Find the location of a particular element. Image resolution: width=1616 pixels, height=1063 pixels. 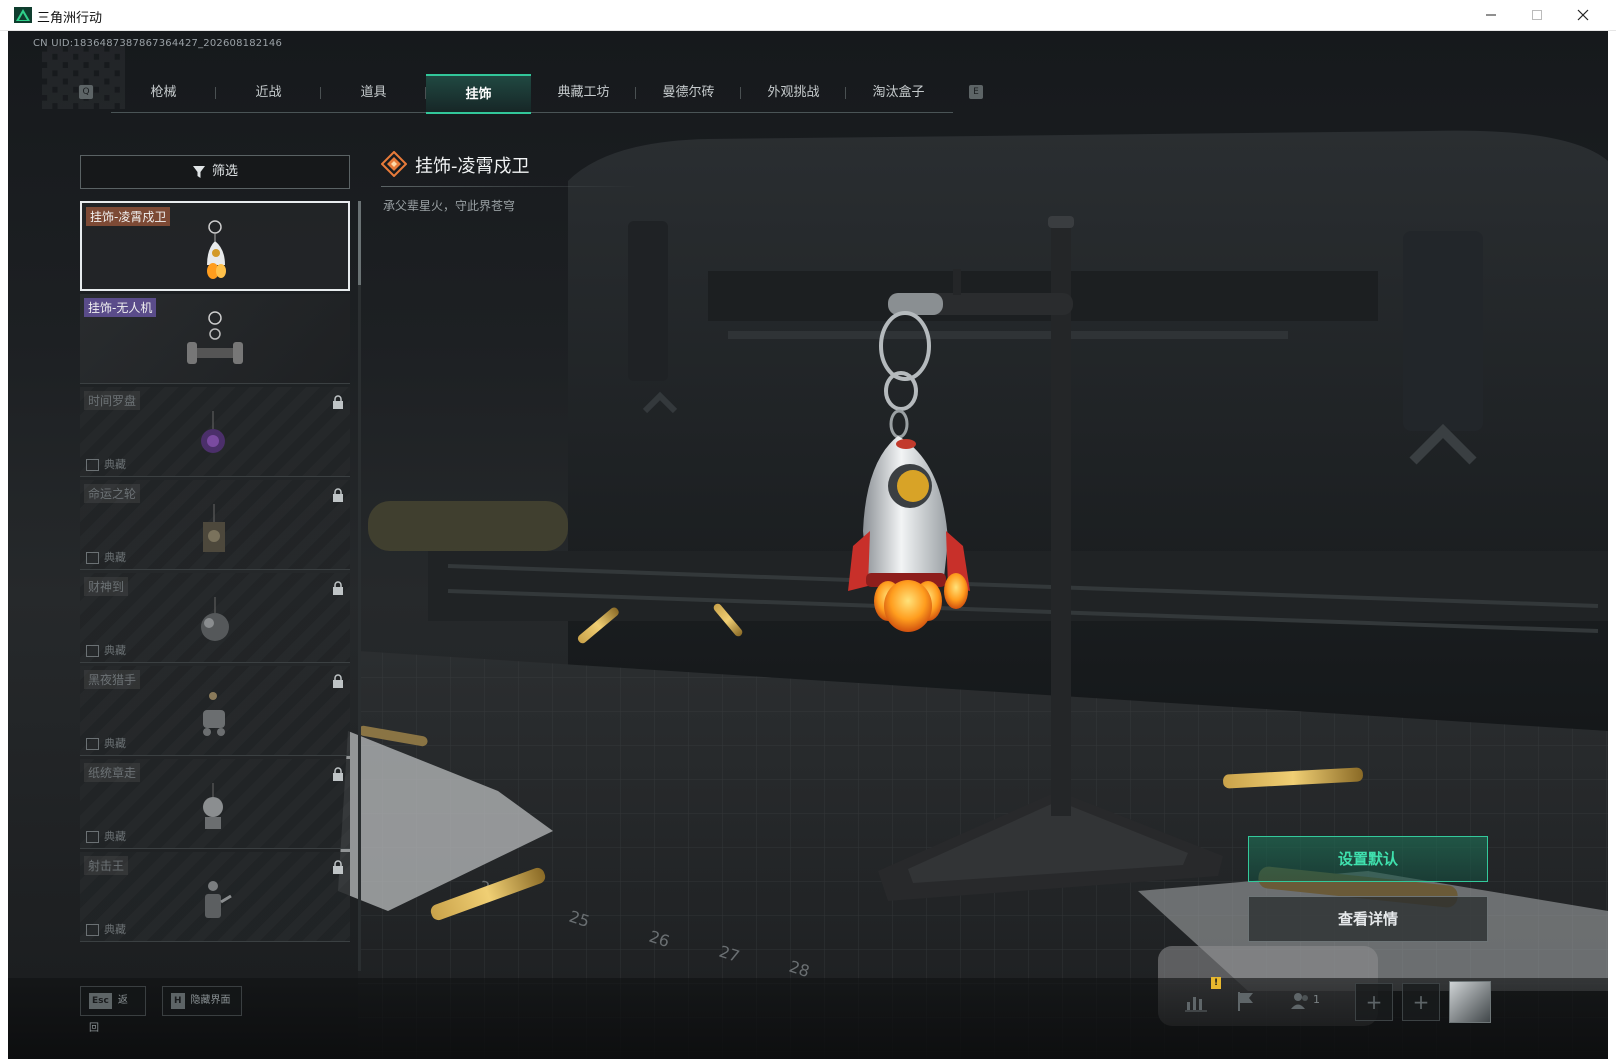

alert-badge: ! is located at coordinates (1216, 983).